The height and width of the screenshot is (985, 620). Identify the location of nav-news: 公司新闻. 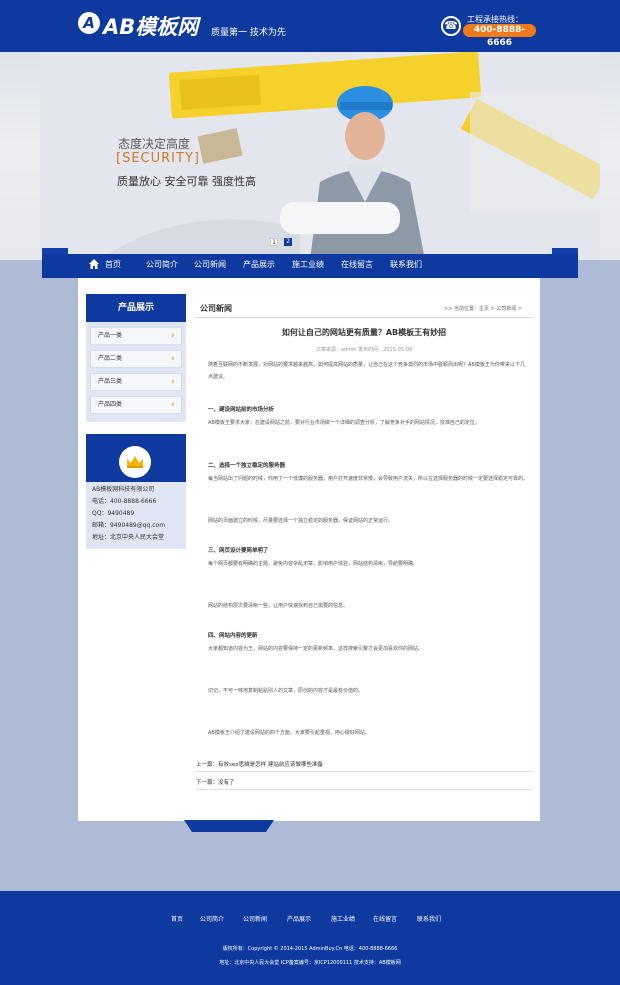
(210, 265).